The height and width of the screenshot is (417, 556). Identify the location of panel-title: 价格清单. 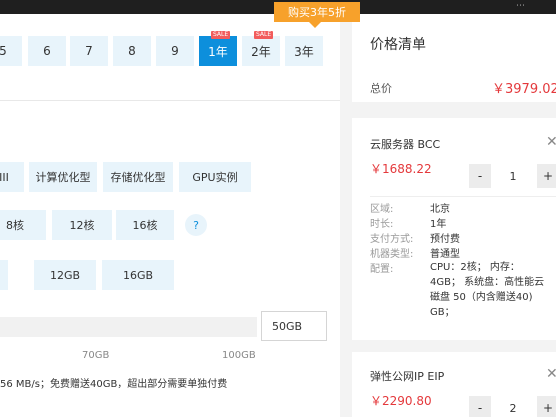
(398, 45).